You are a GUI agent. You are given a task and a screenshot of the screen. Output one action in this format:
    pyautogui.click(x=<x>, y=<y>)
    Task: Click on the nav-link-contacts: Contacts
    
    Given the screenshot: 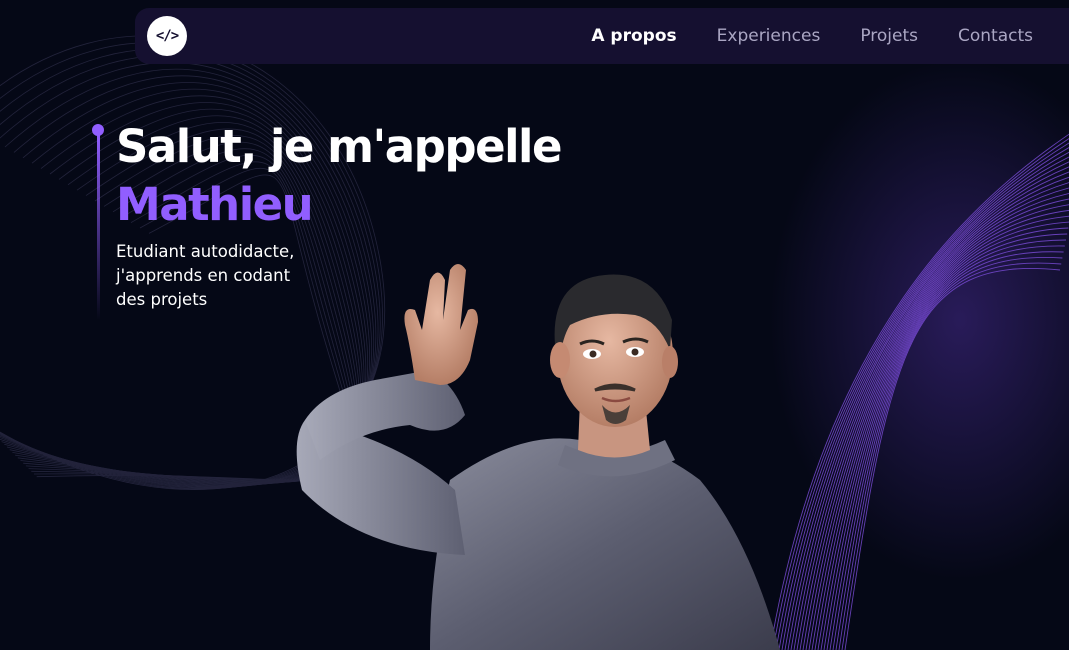 What is the action you would take?
    pyautogui.click(x=995, y=36)
    